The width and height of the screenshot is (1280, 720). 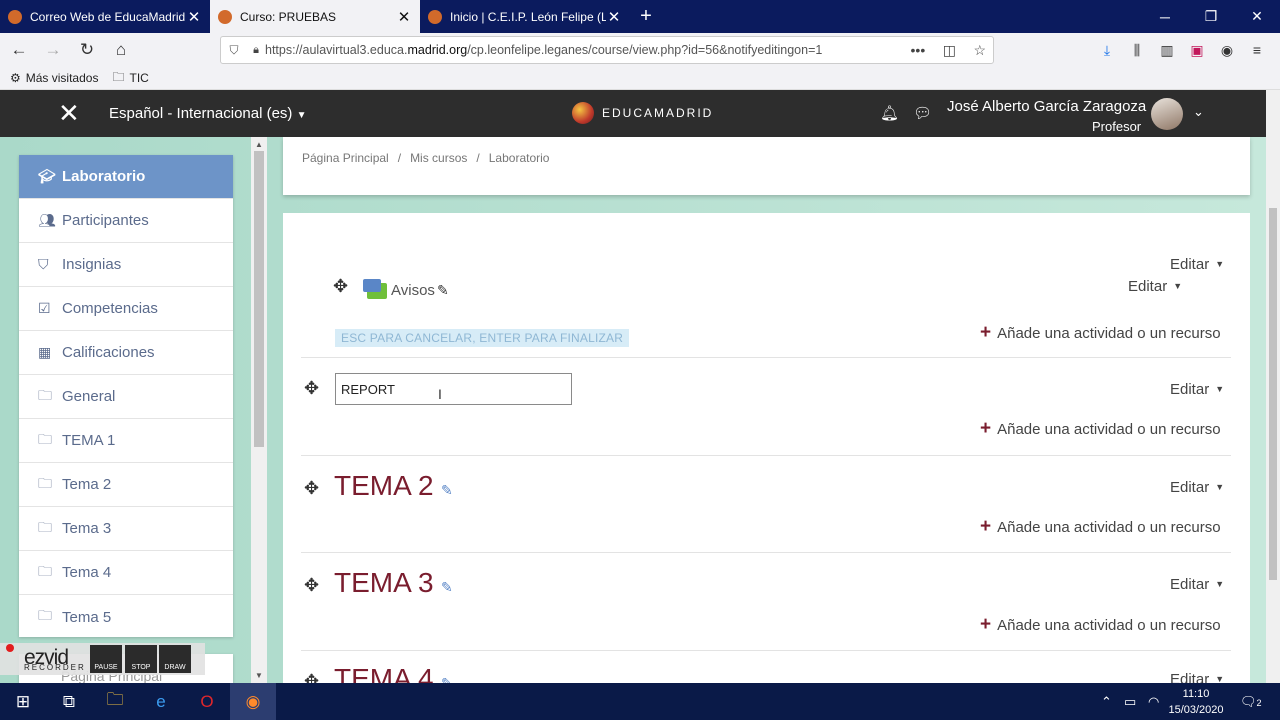 I want to click on section-title: TEMA 2, so click(x=384, y=486).